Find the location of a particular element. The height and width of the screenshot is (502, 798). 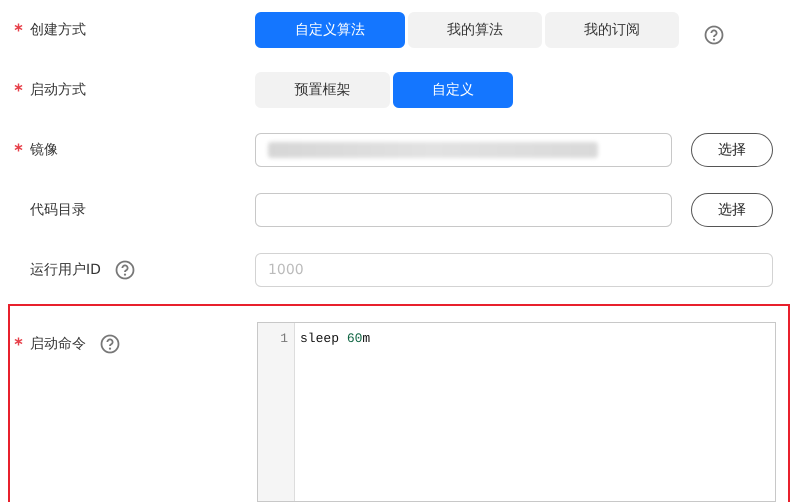

user-id-field: 1000 is located at coordinates (514, 270).